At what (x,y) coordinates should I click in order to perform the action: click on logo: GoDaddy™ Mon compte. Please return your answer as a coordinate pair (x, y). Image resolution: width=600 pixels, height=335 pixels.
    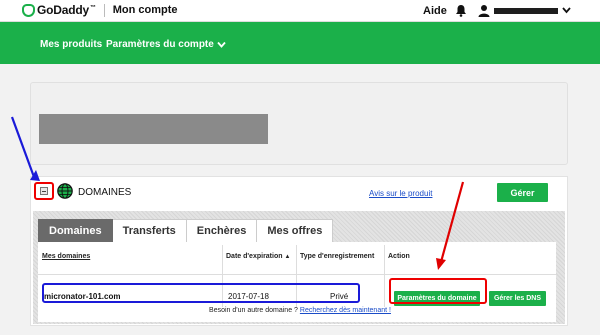
    Looking at the image, I should click on (100, 10).